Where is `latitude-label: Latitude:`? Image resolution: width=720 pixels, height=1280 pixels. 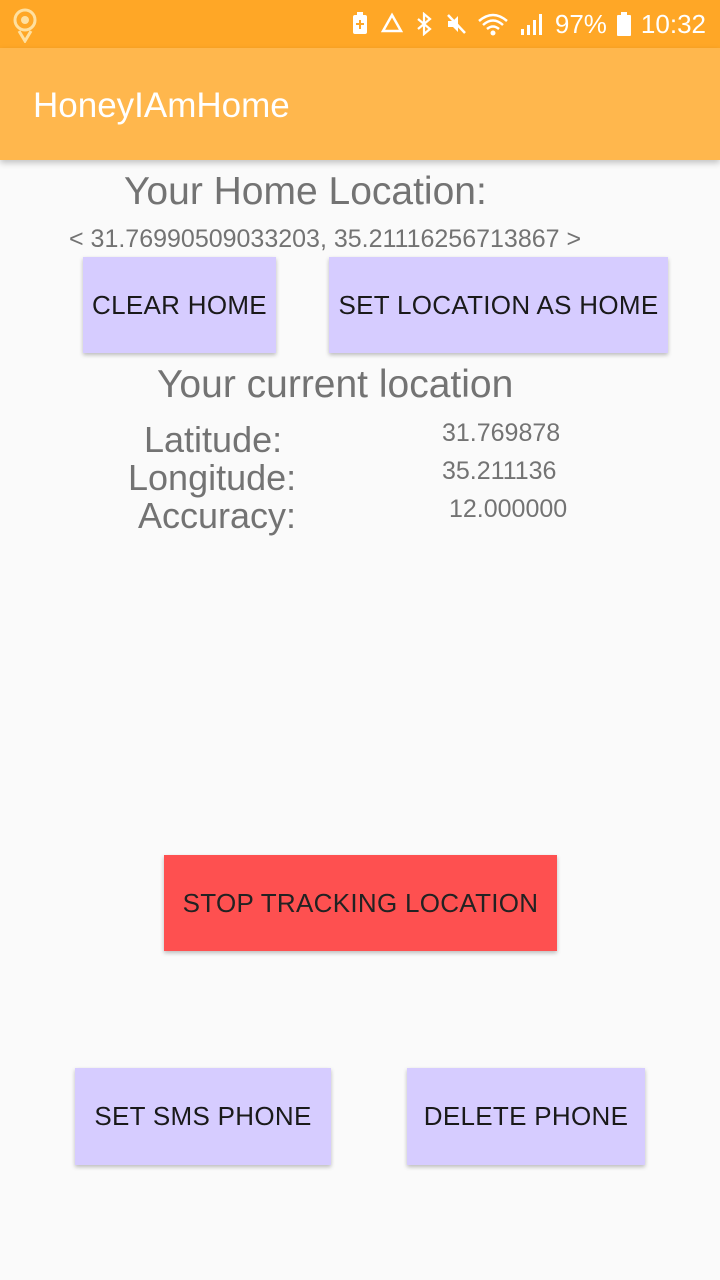 latitude-label: Latitude: is located at coordinates (213, 439).